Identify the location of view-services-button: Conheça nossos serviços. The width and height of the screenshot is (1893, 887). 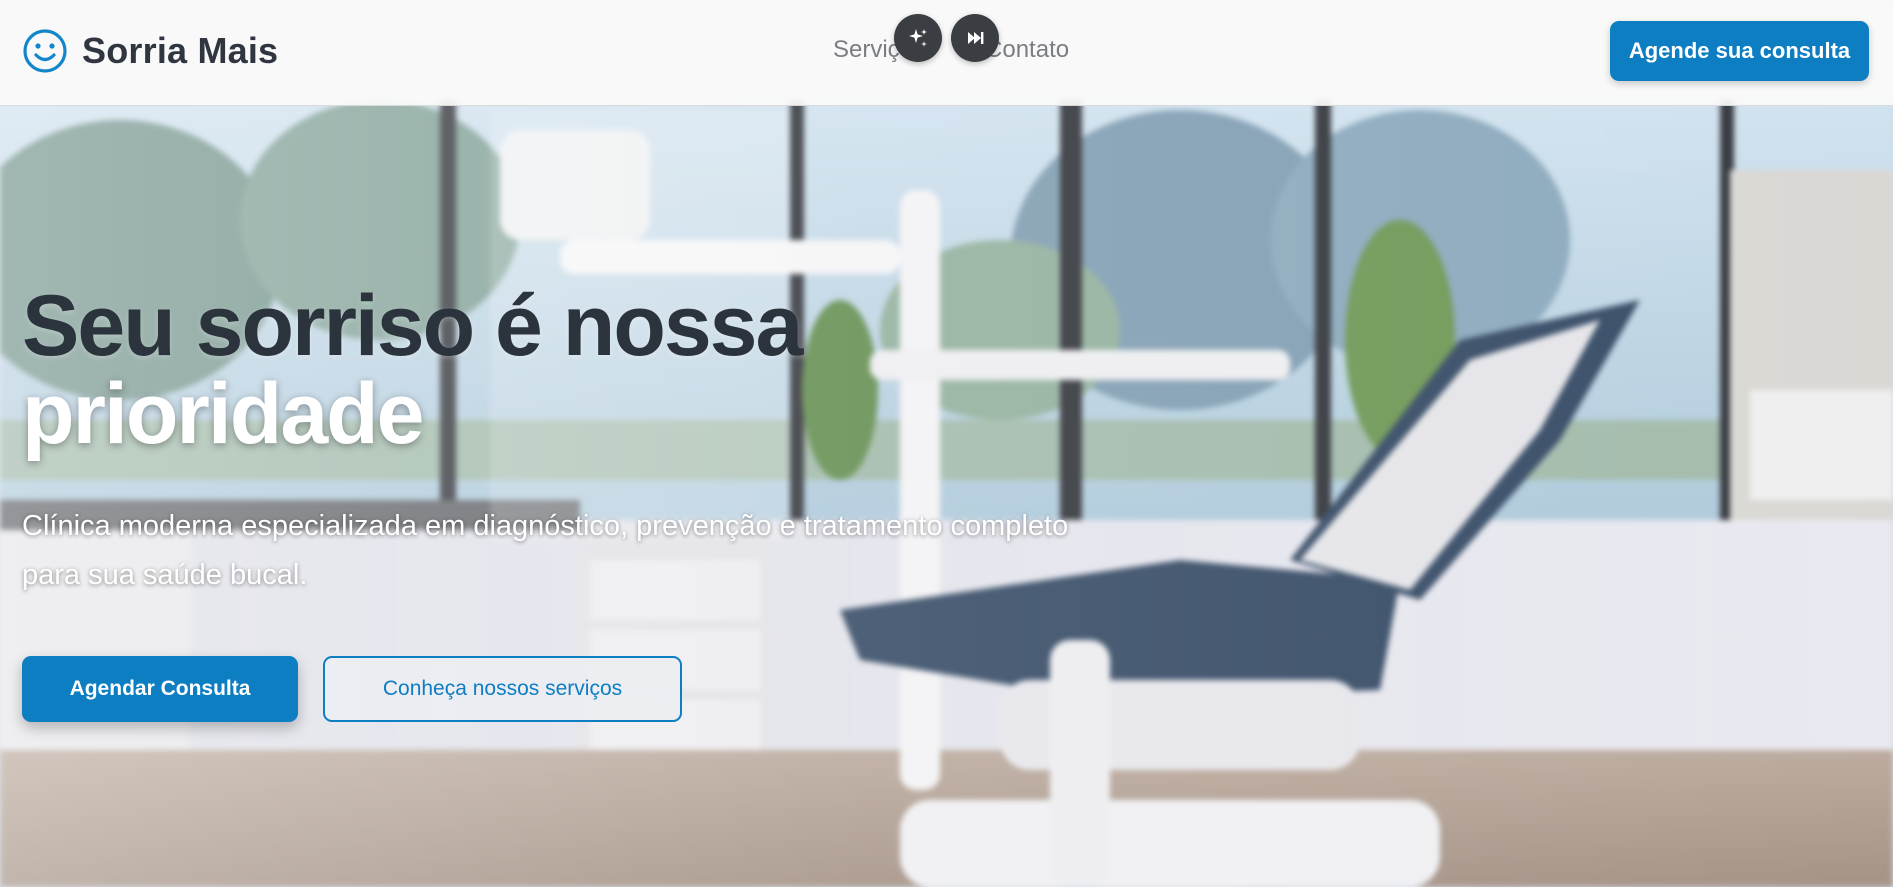
(502, 689).